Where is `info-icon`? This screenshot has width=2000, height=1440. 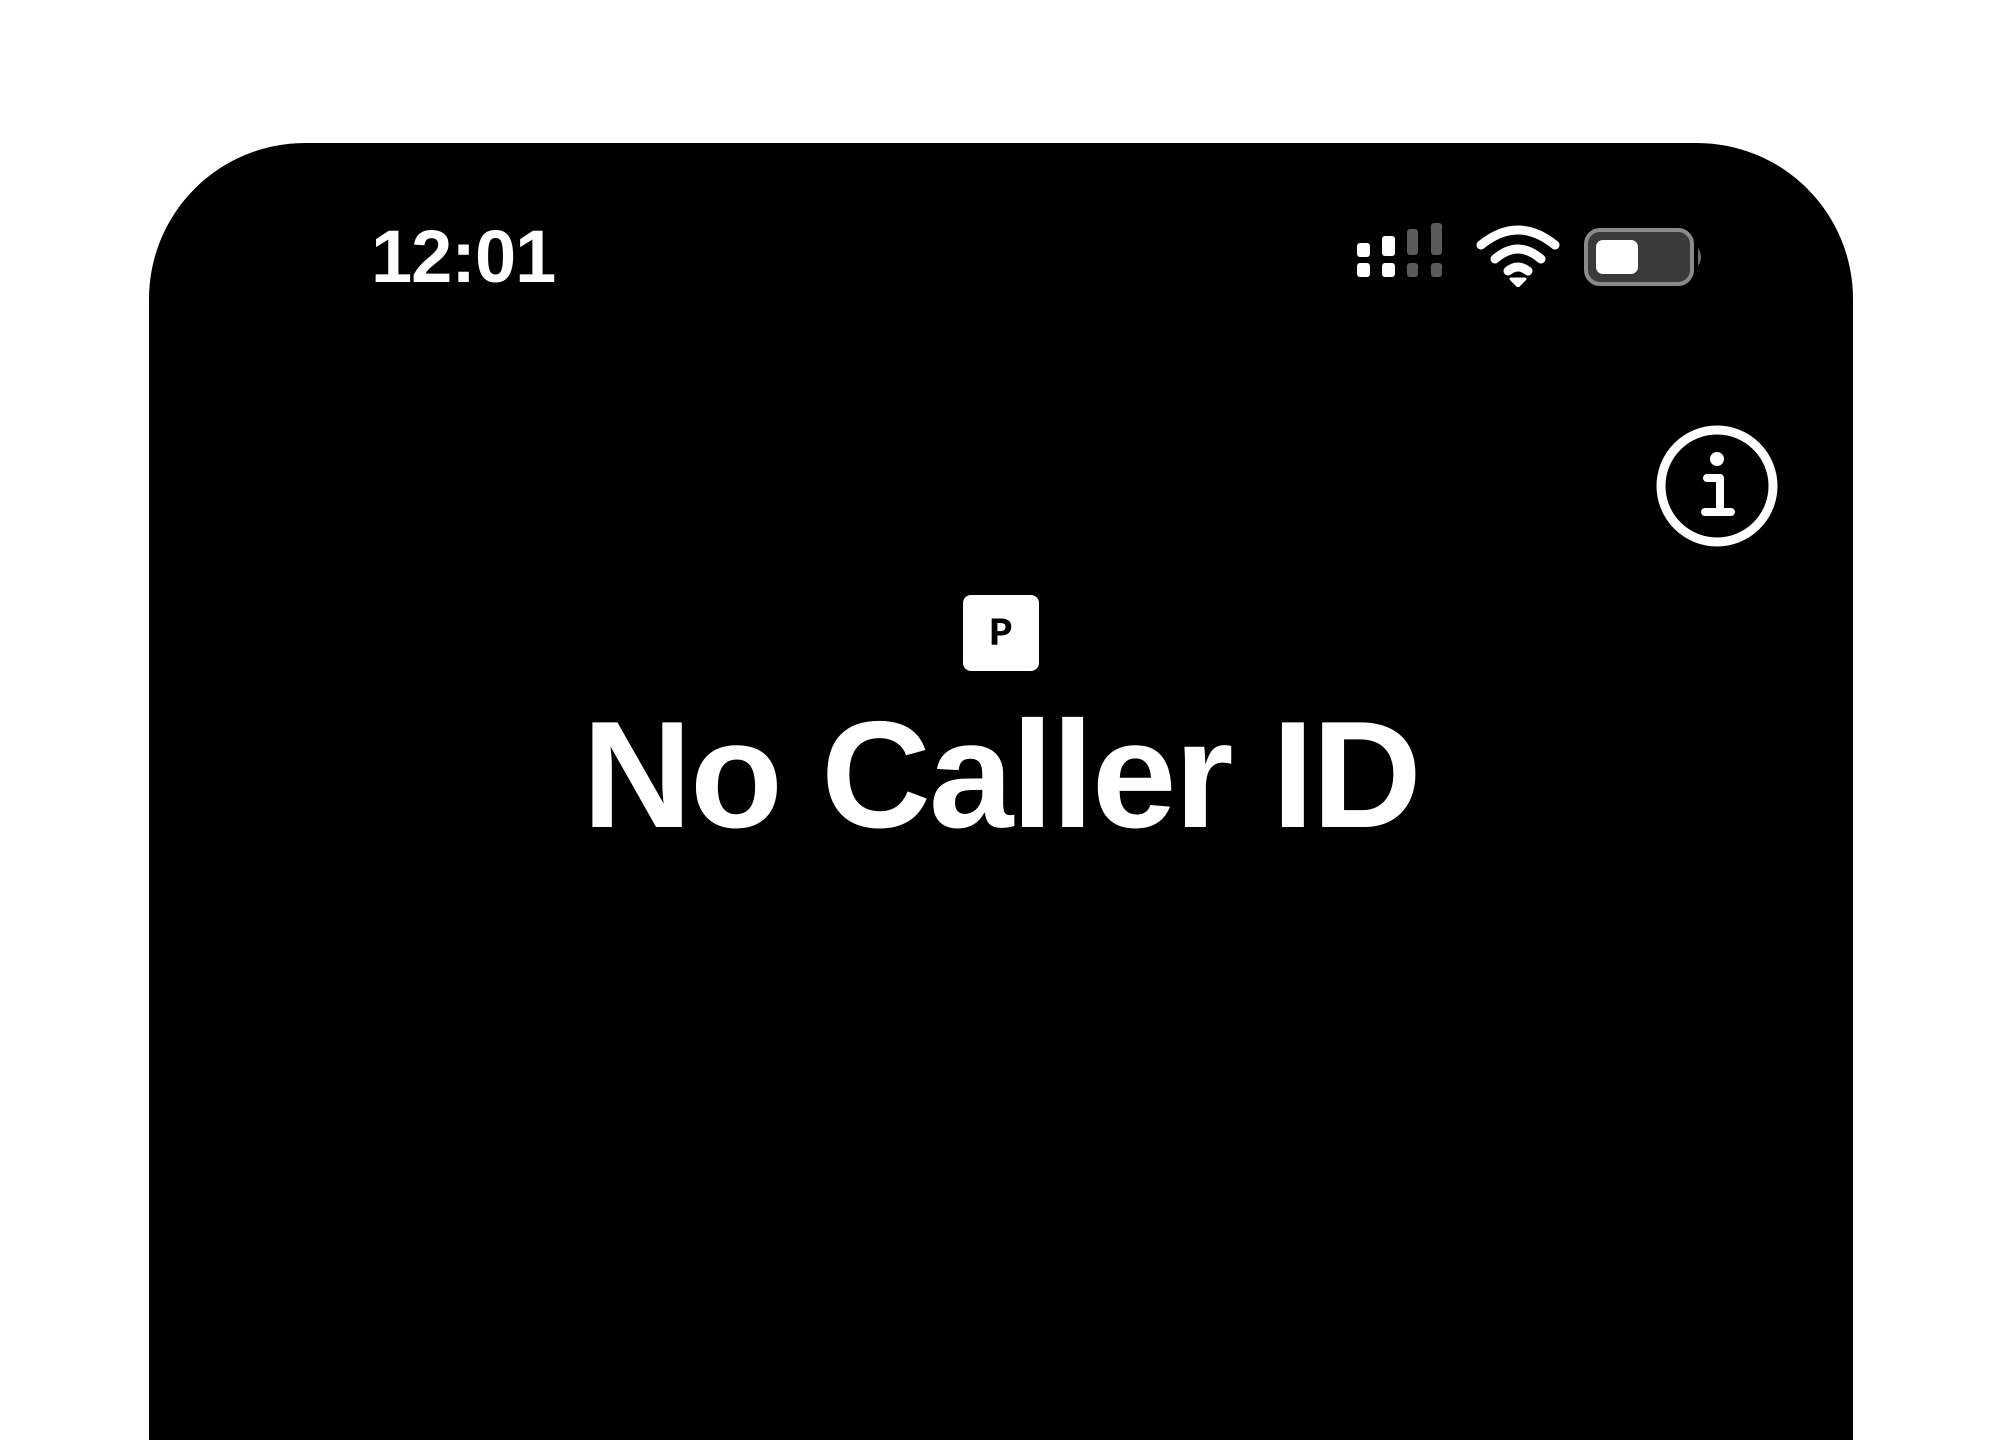 info-icon is located at coordinates (1717, 486).